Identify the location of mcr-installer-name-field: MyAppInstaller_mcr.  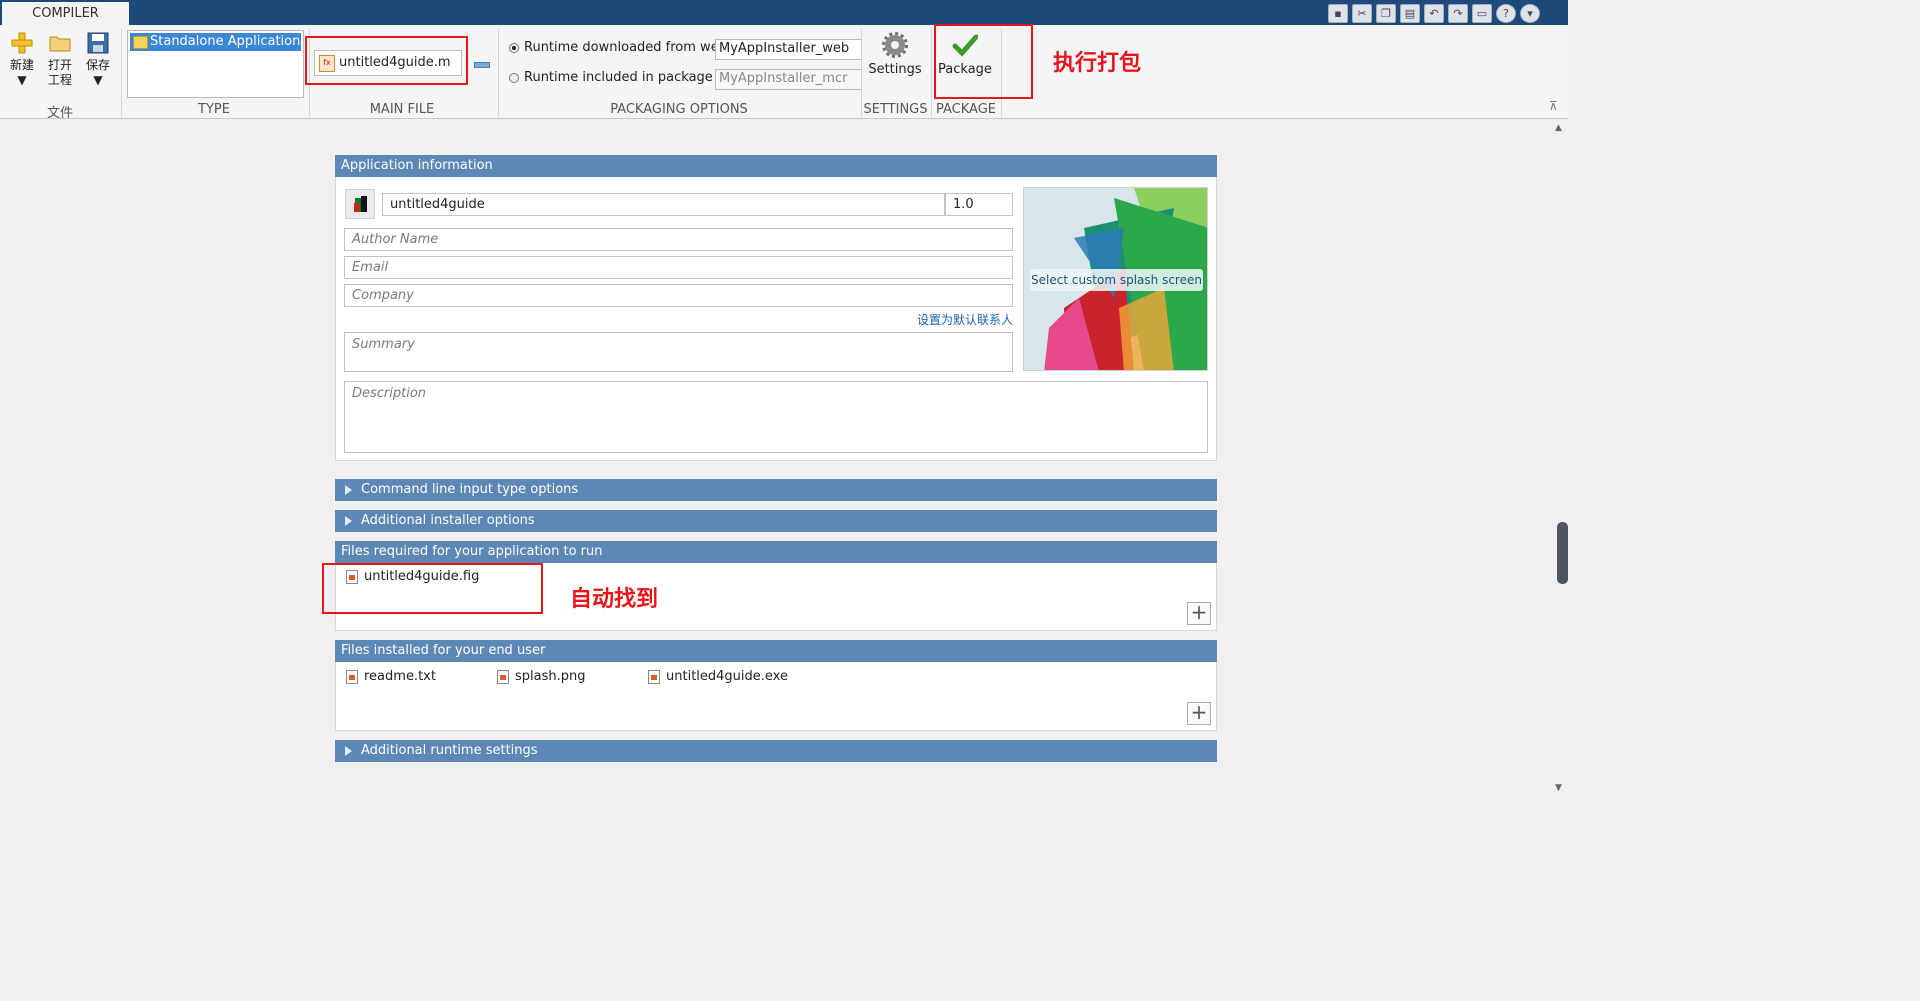
(788, 79).